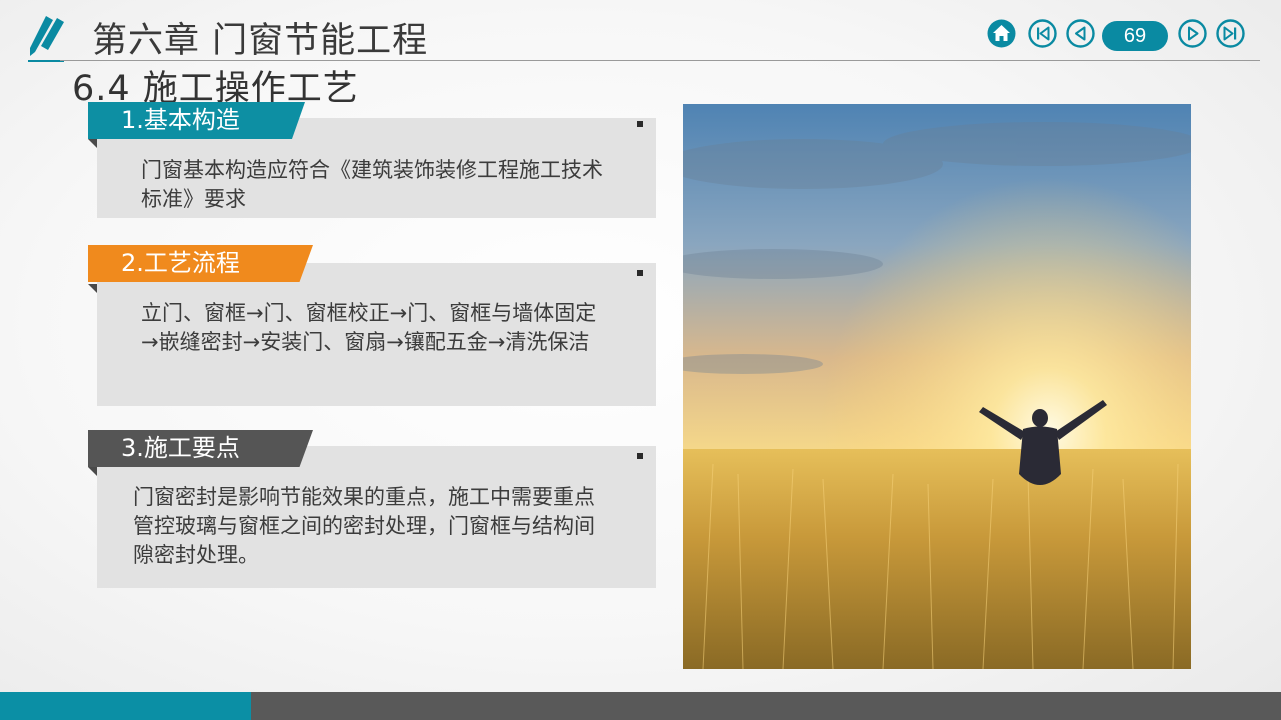 This screenshot has width=1281, height=720. What do you see at coordinates (180, 448) in the screenshot?
I see `tab-text-3: 3.施工要点` at bounding box center [180, 448].